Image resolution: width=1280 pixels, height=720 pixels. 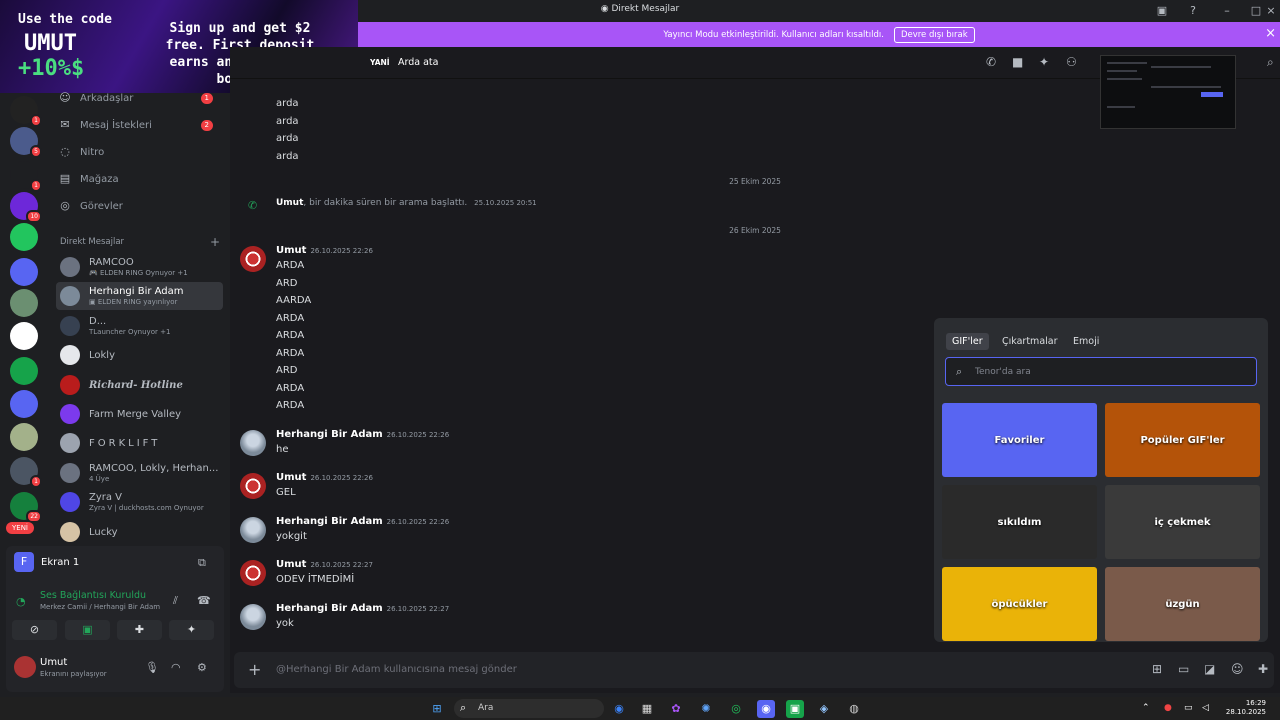 I want to click on create-dm-icon: +, so click(x=215, y=242).